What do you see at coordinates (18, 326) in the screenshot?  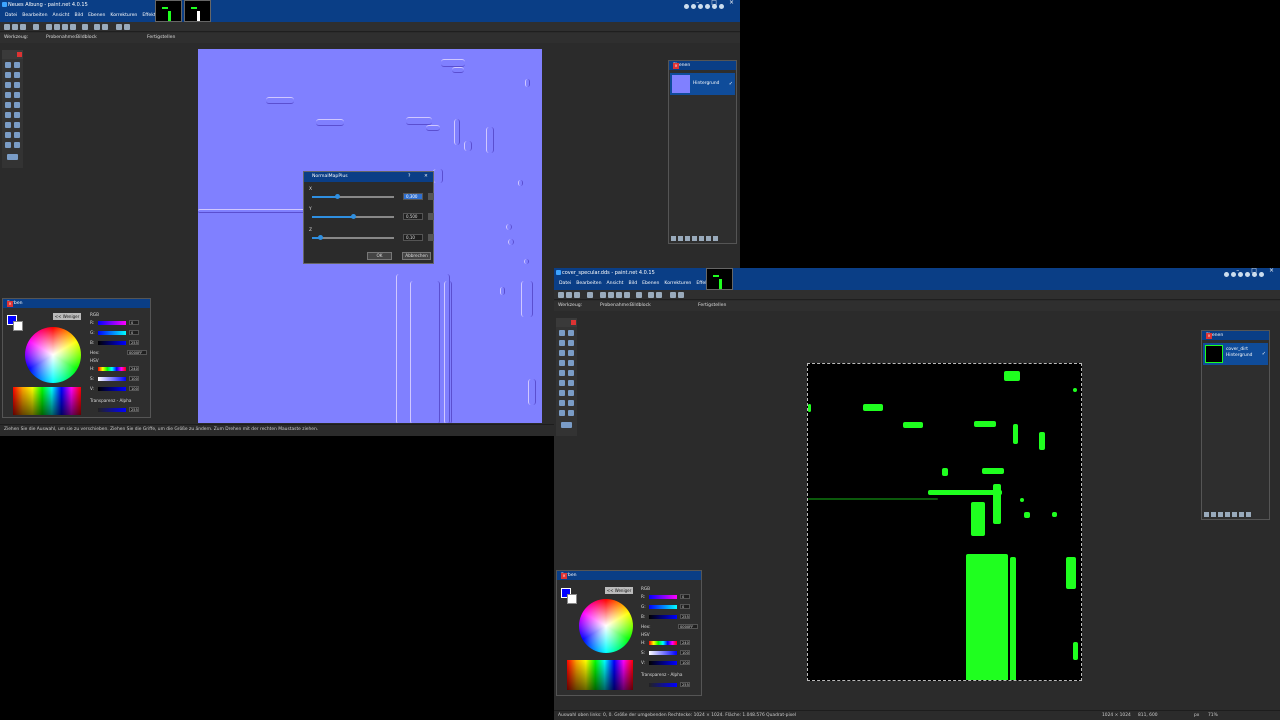 I see `secondary-color-swatch` at bounding box center [18, 326].